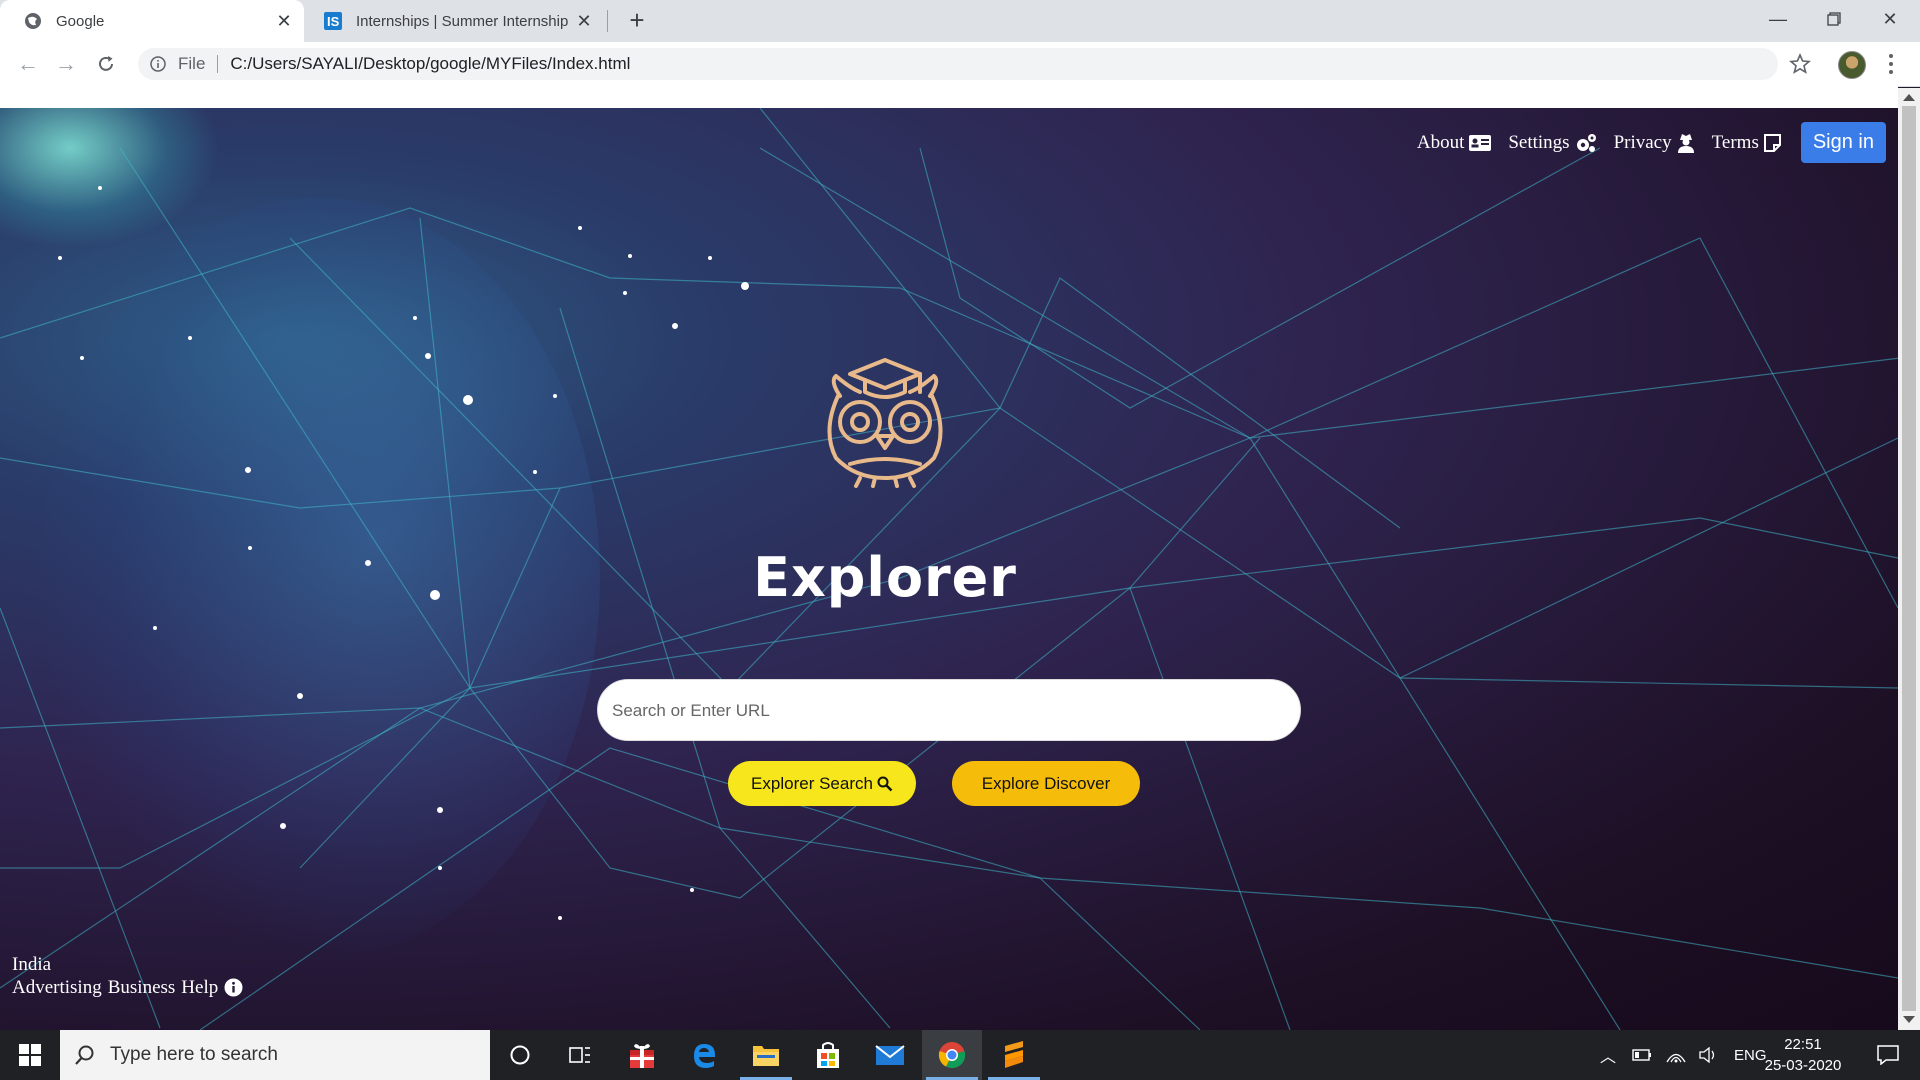 The height and width of the screenshot is (1080, 1920). Describe the element at coordinates (1800, 64) in the screenshot. I see `bookmark-star-icon` at that location.